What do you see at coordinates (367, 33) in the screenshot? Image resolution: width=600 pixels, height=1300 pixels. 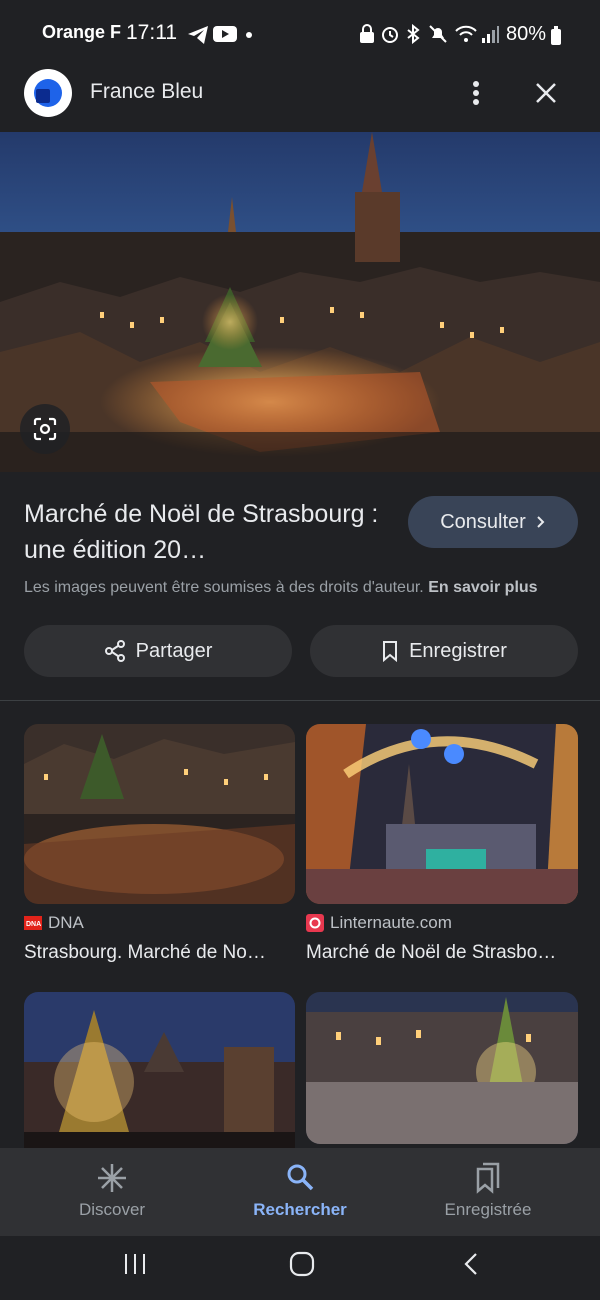 I see `lock-icon` at bounding box center [367, 33].